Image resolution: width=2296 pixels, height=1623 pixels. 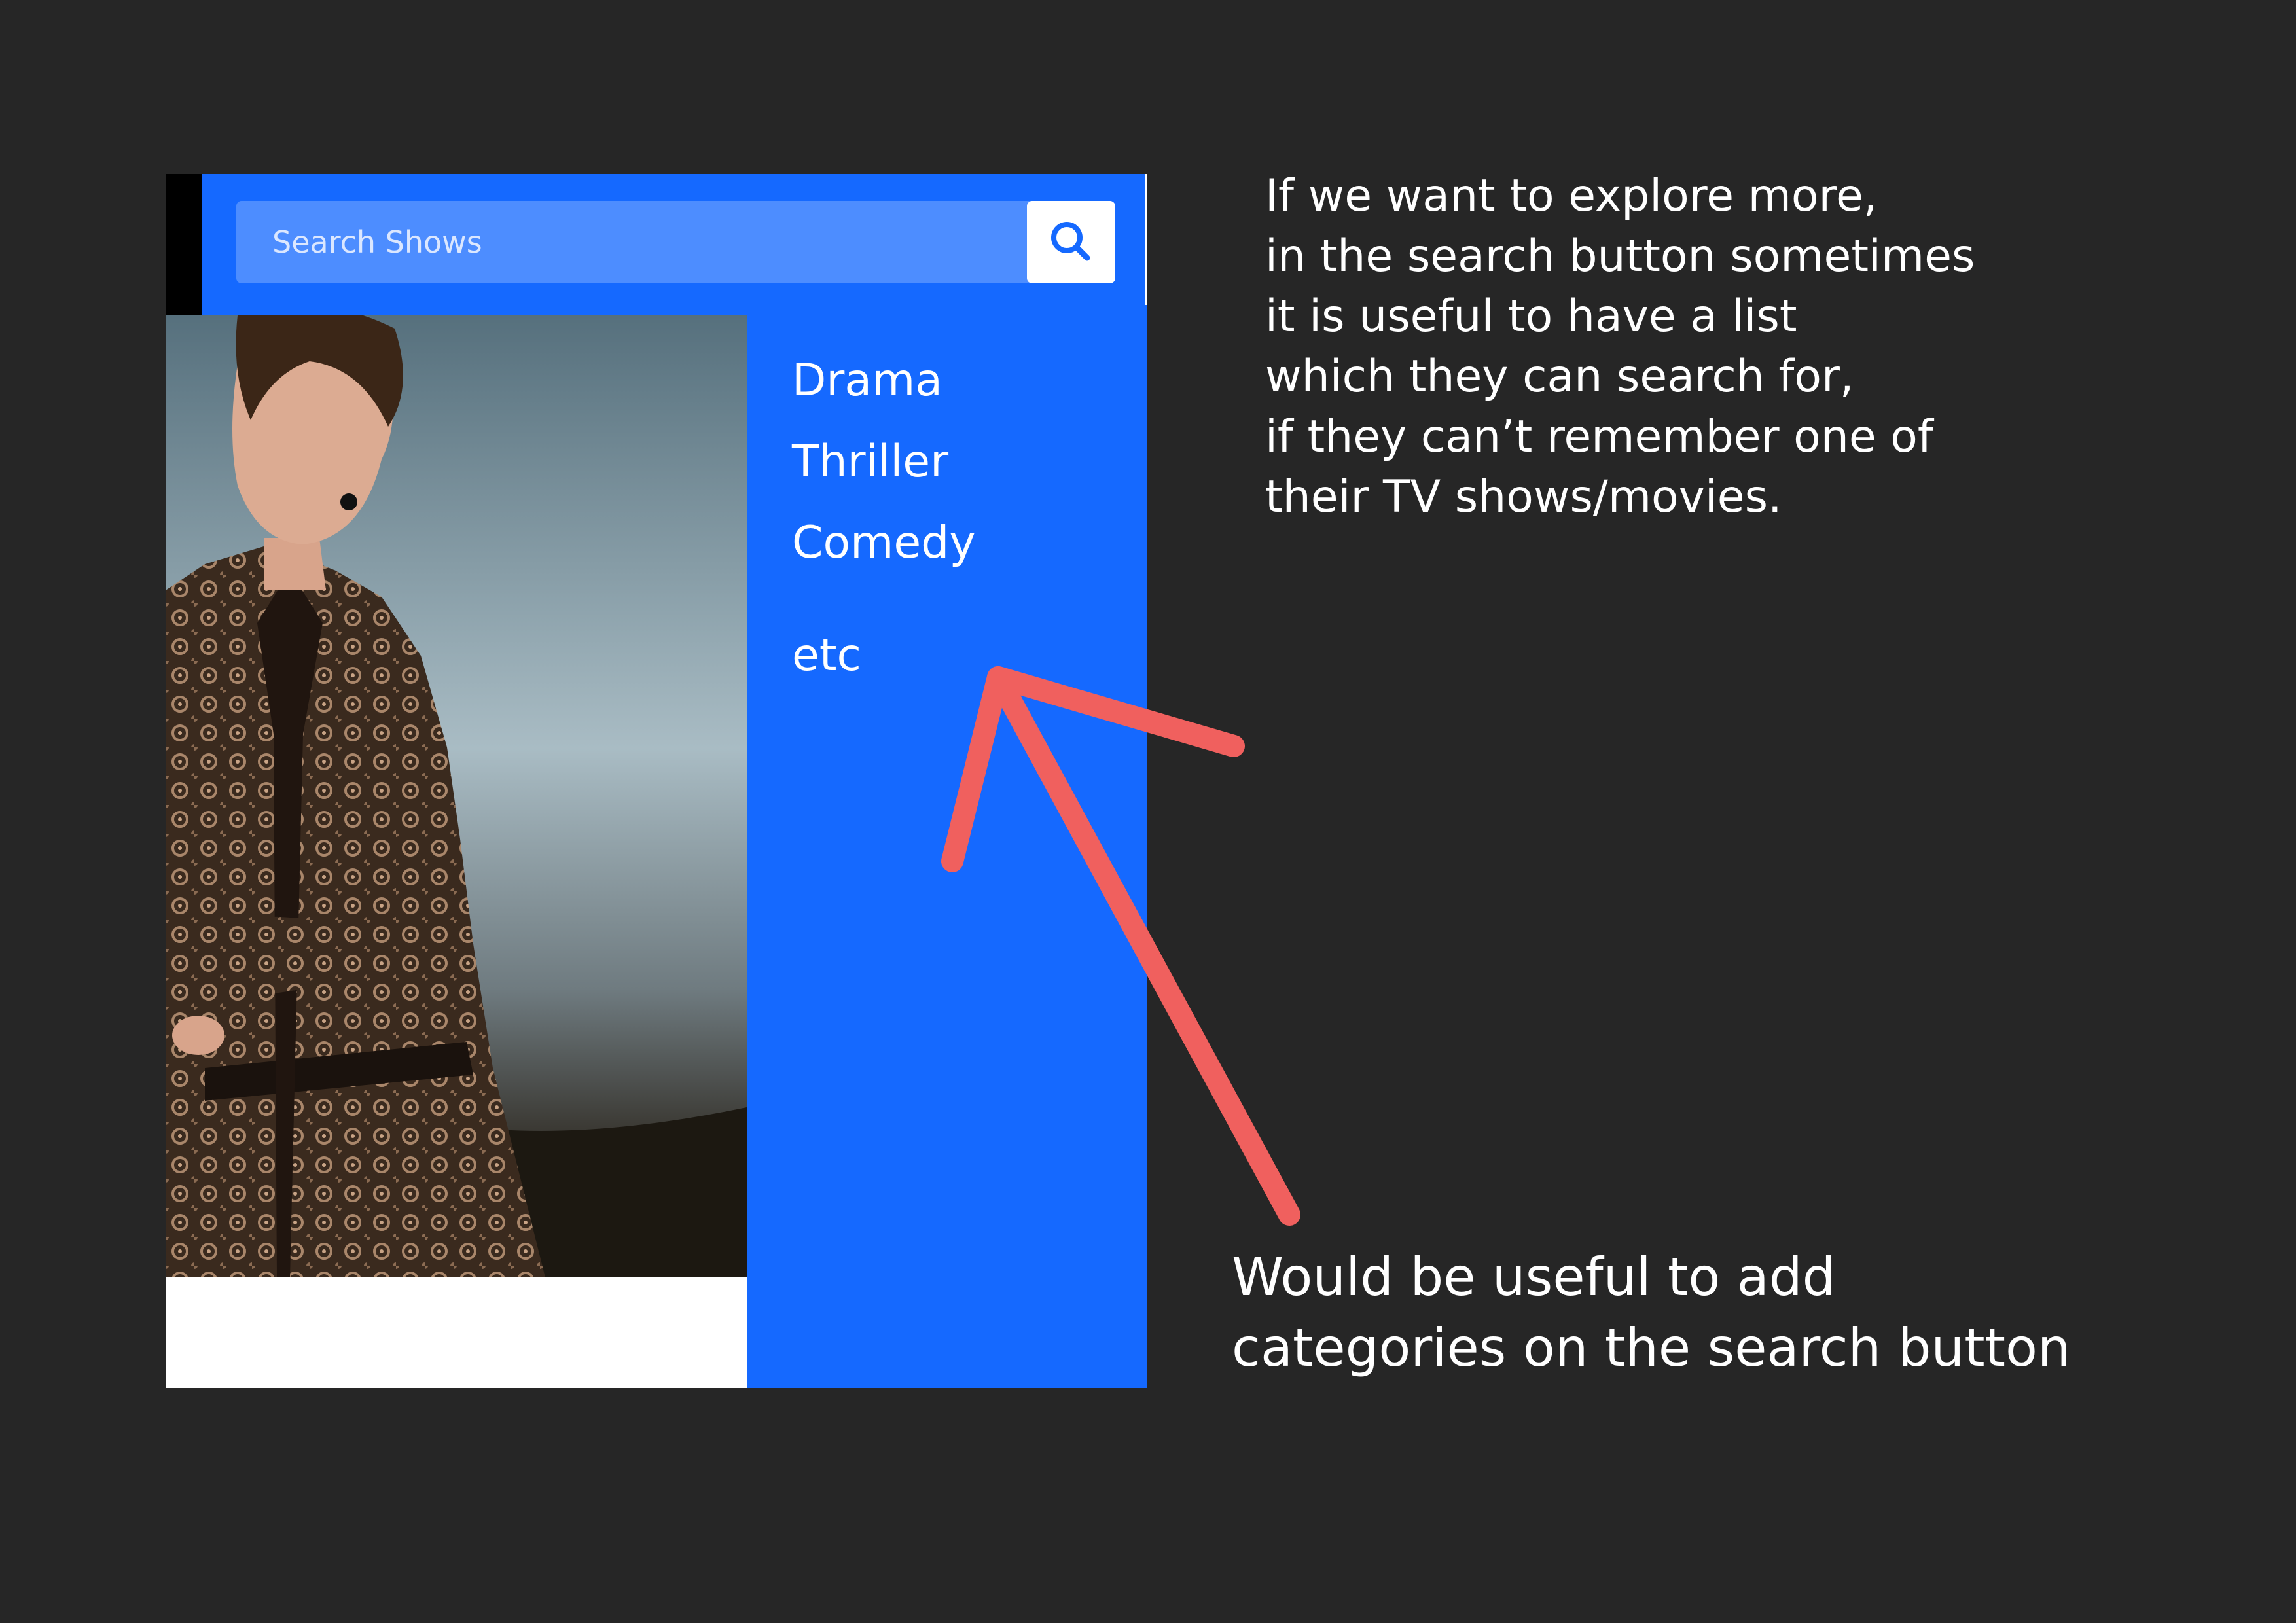 I want to click on window-edge, so click(x=184, y=244).